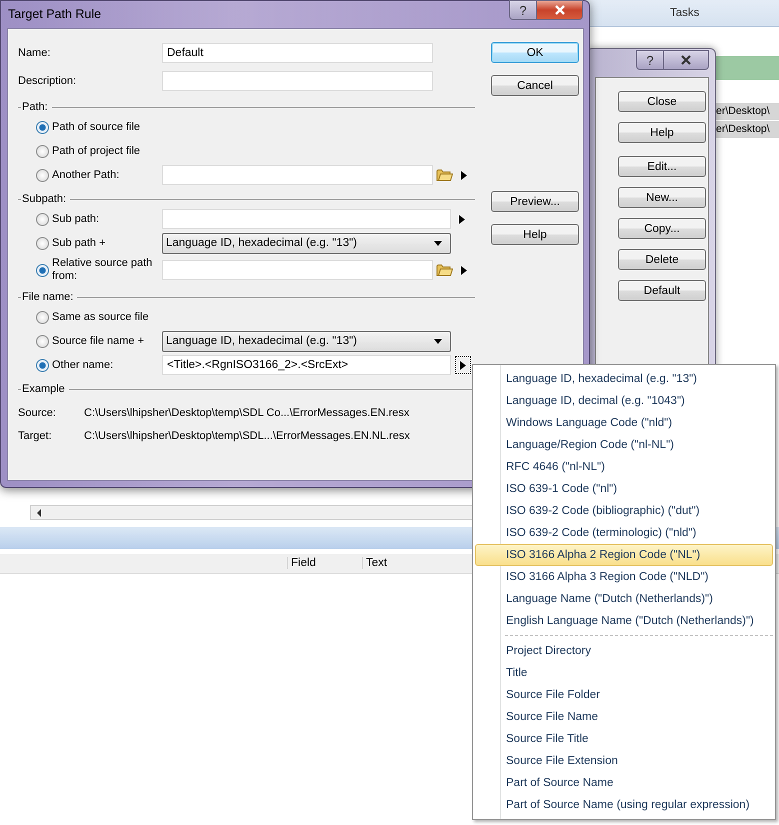  What do you see at coordinates (624, 651) in the screenshot?
I see `menu-item: Project Directory` at bounding box center [624, 651].